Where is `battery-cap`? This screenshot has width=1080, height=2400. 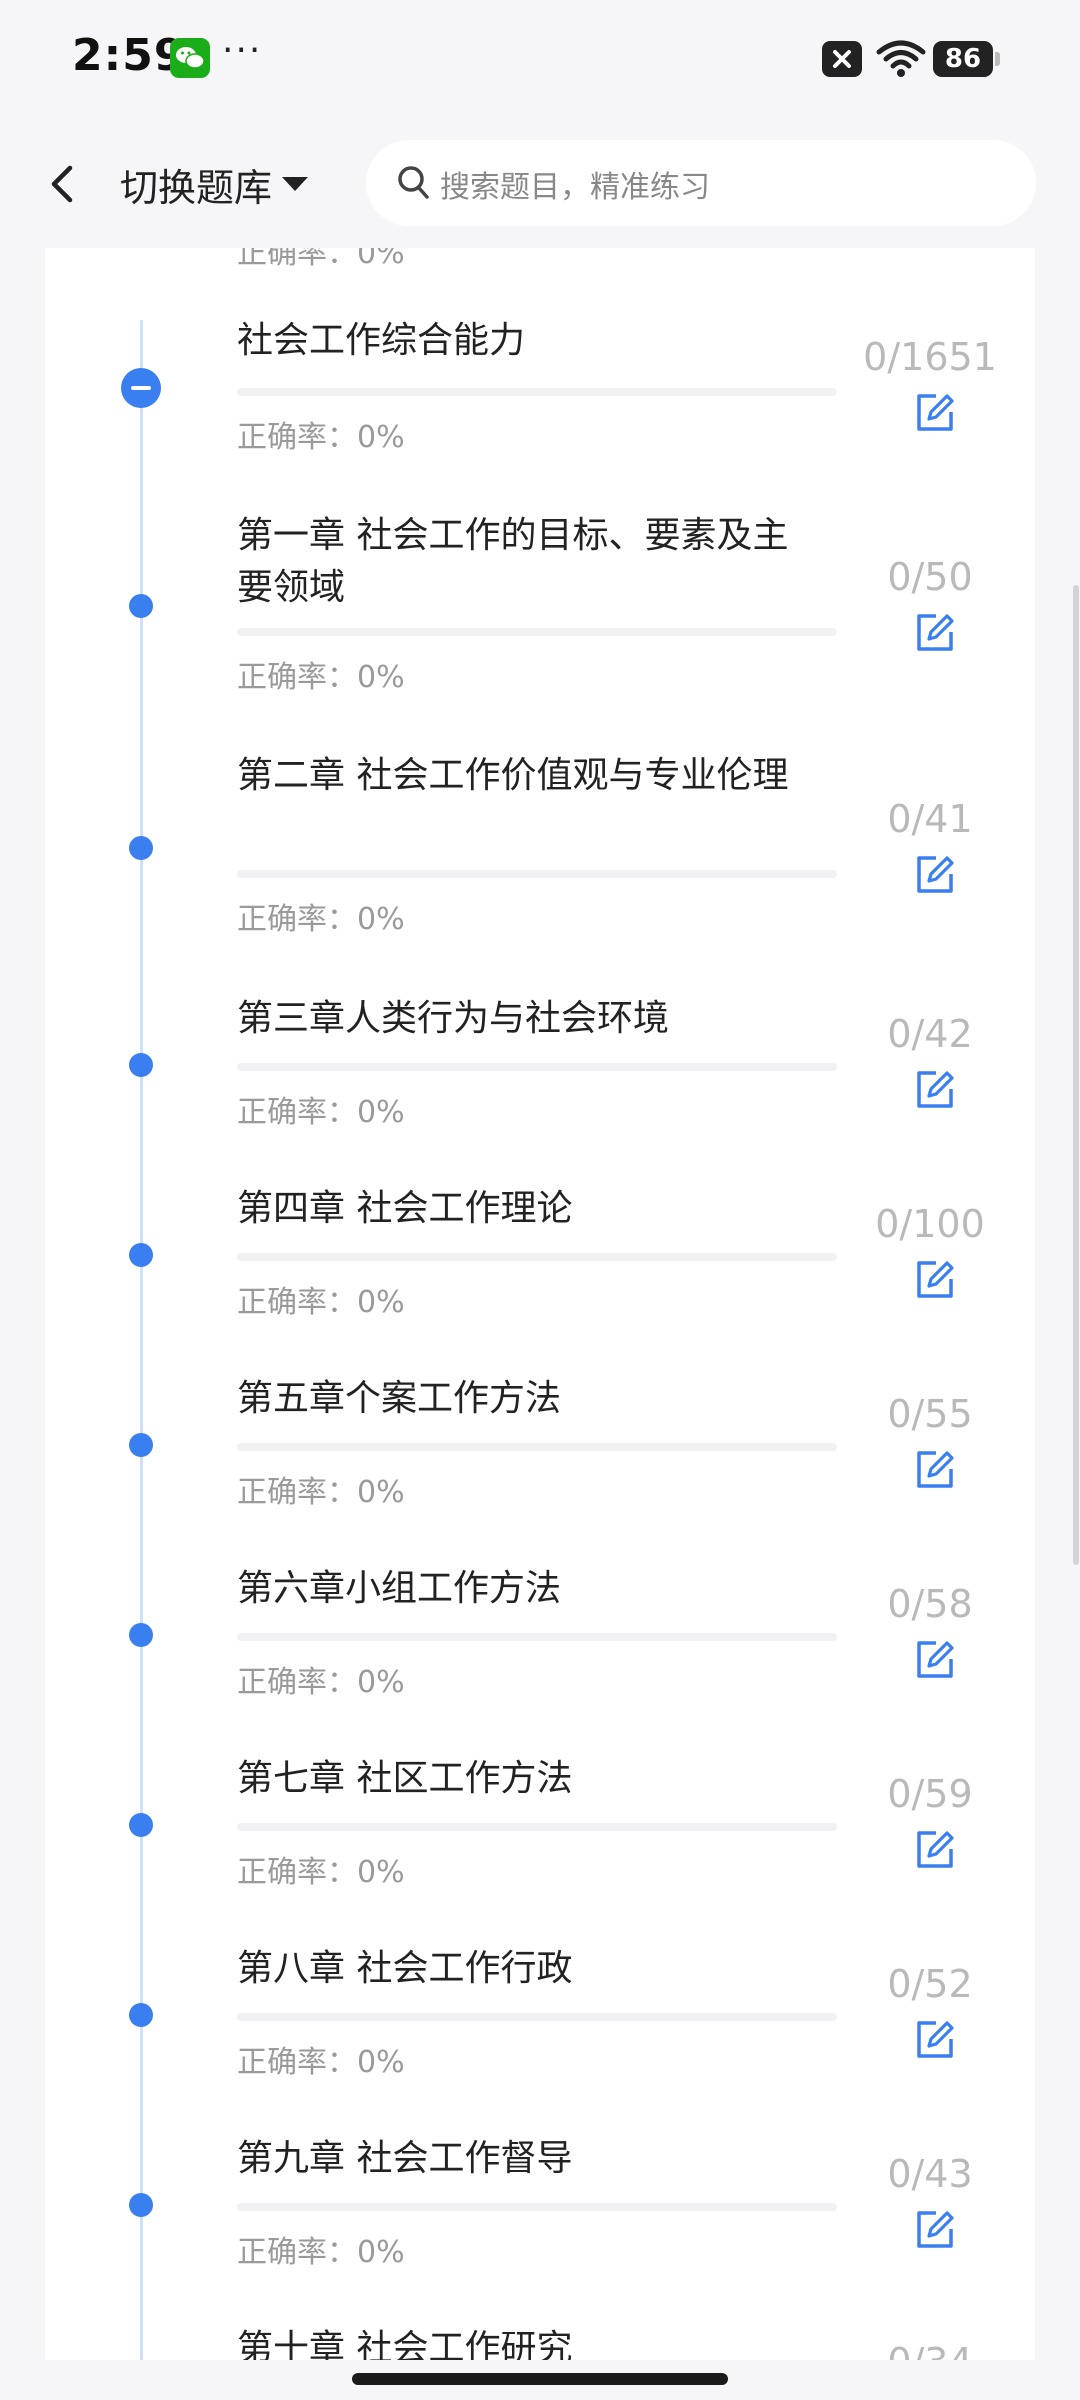 battery-cap is located at coordinates (997, 59).